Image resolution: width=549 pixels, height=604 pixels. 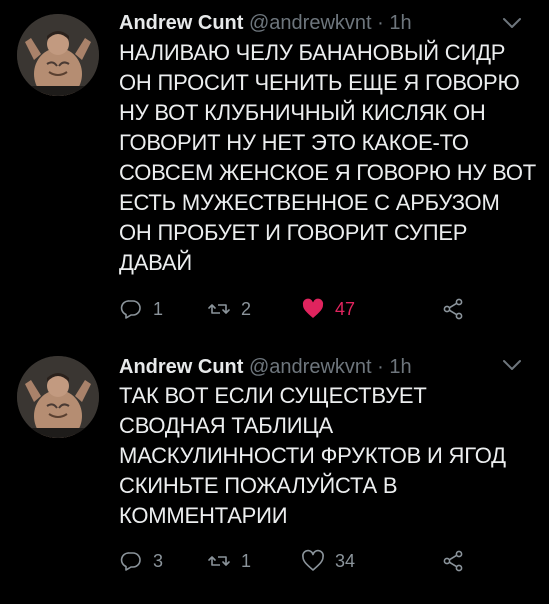 What do you see at coordinates (294, 142) in the screenshot?
I see `tweet-text-line: ГОВОРИТ НУ НЕТ ЭТО КАКОЕ-ТО` at bounding box center [294, 142].